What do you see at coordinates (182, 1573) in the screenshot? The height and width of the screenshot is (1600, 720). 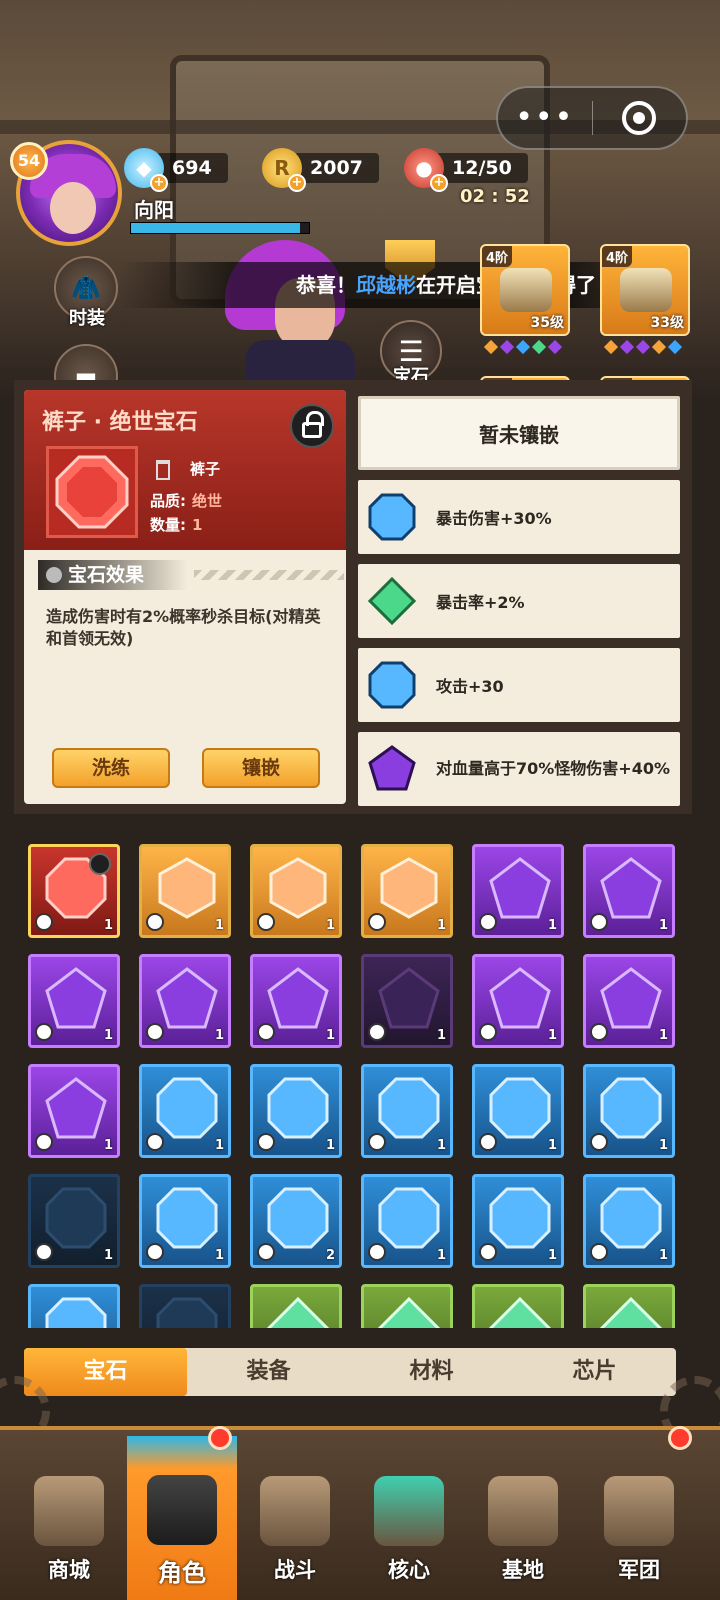 I see `nav-character-label: 角色` at bounding box center [182, 1573].